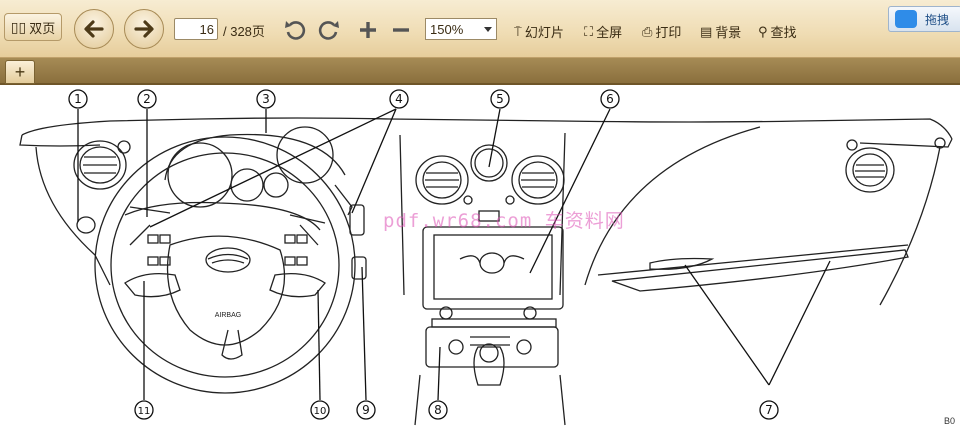  I want to click on print-label: 打印, so click(668, 32).